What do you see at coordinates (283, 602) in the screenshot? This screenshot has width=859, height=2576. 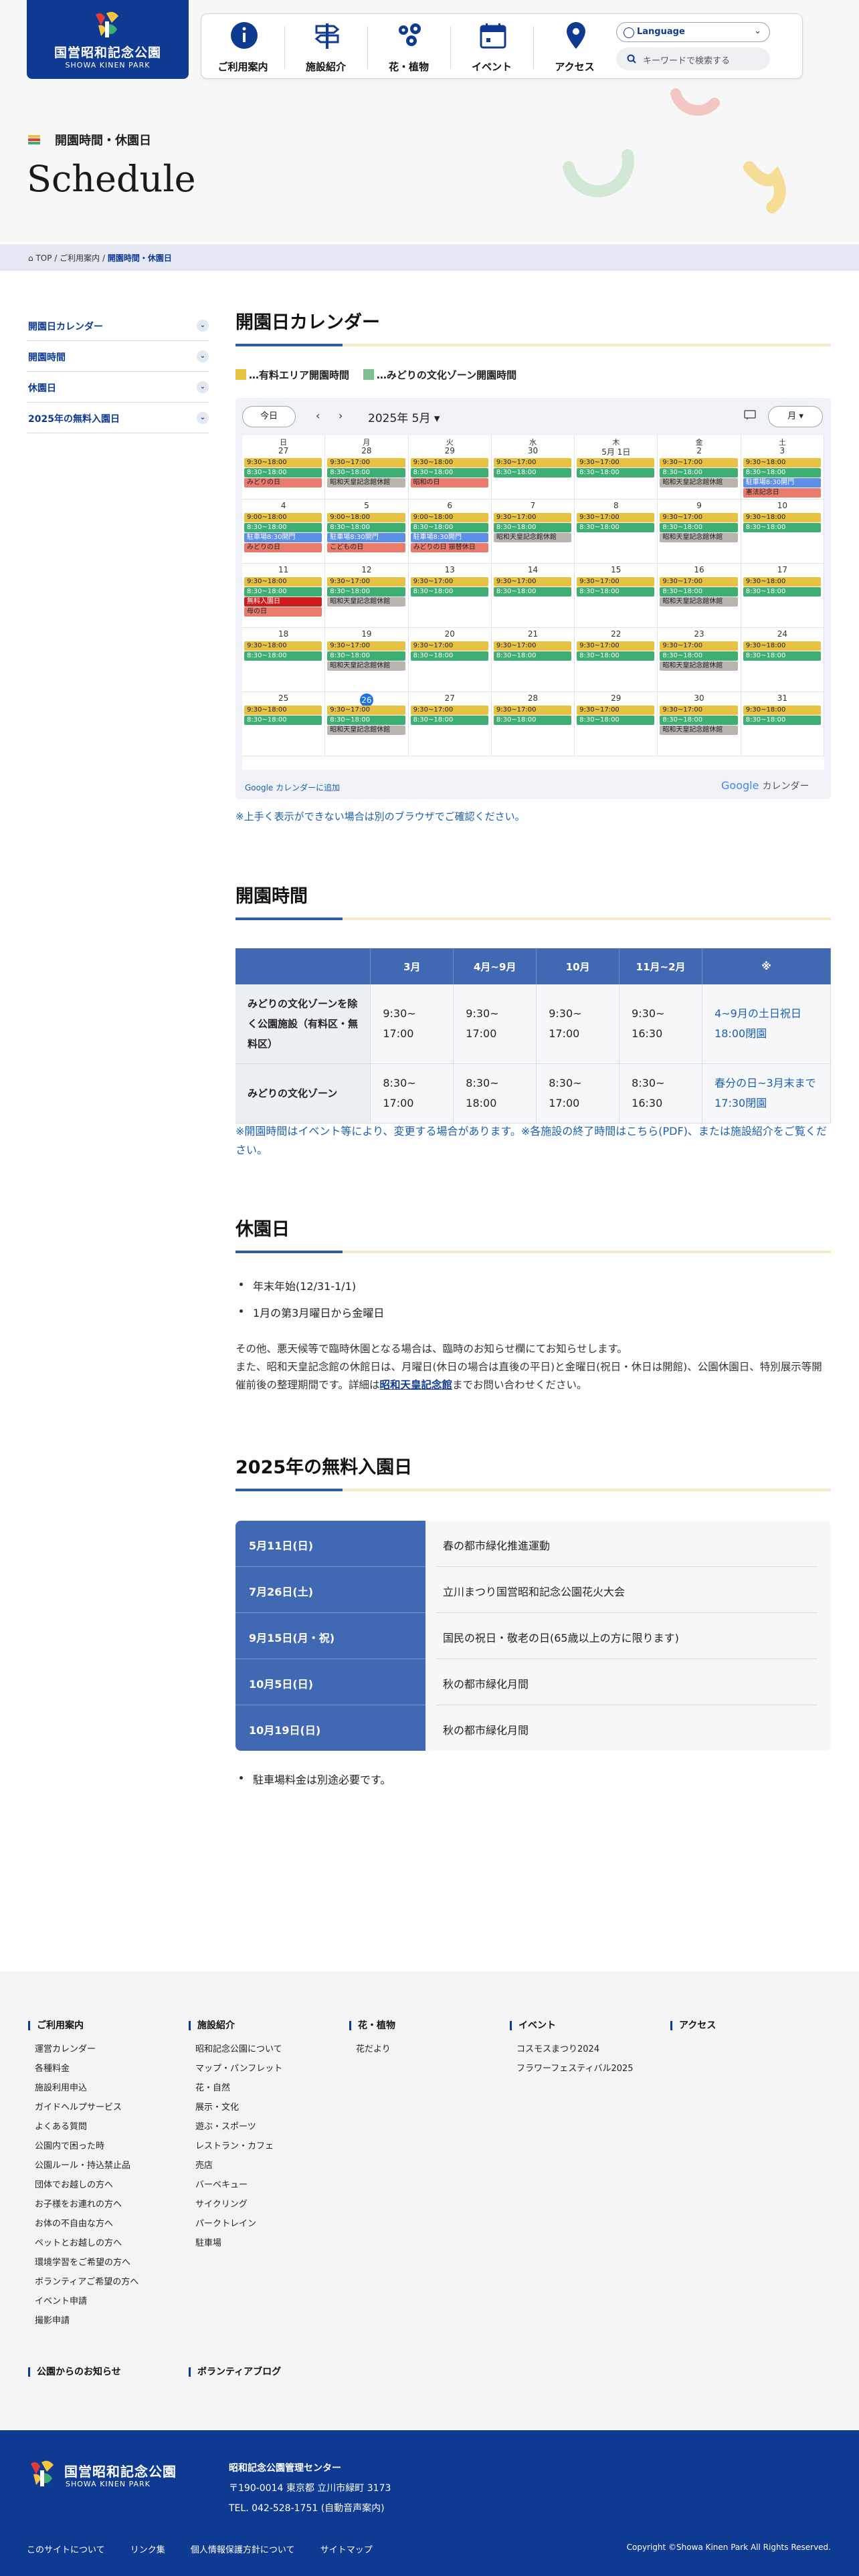 I see `calendar-event: 無料入園日` at bounding box center [283, 602].